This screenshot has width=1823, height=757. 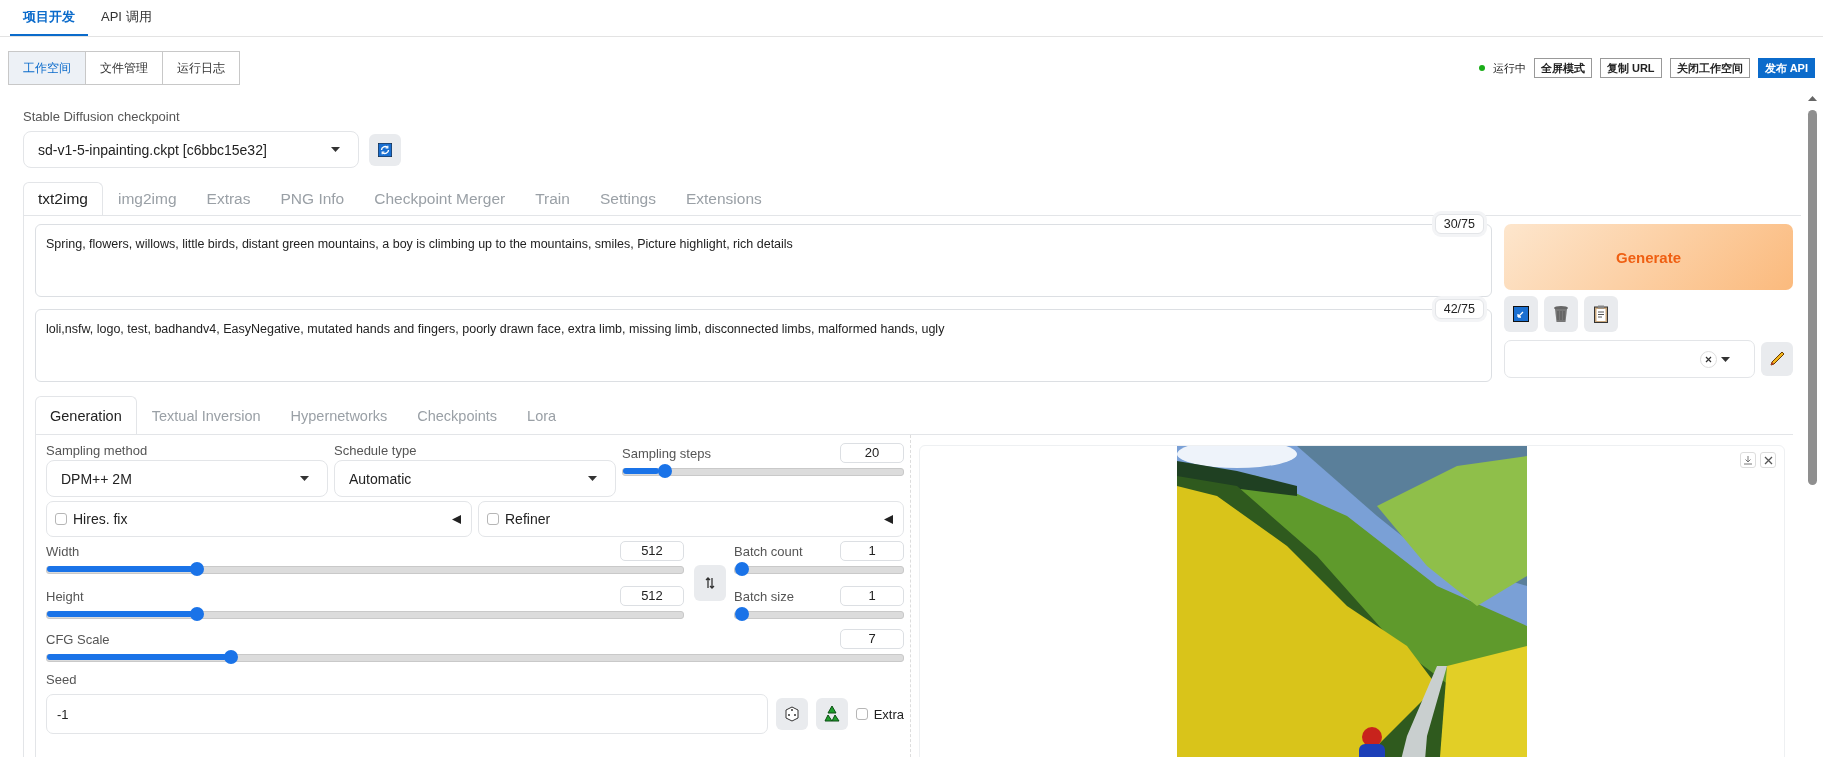 I want to click on dice-icon, so click(x=791, y=714).